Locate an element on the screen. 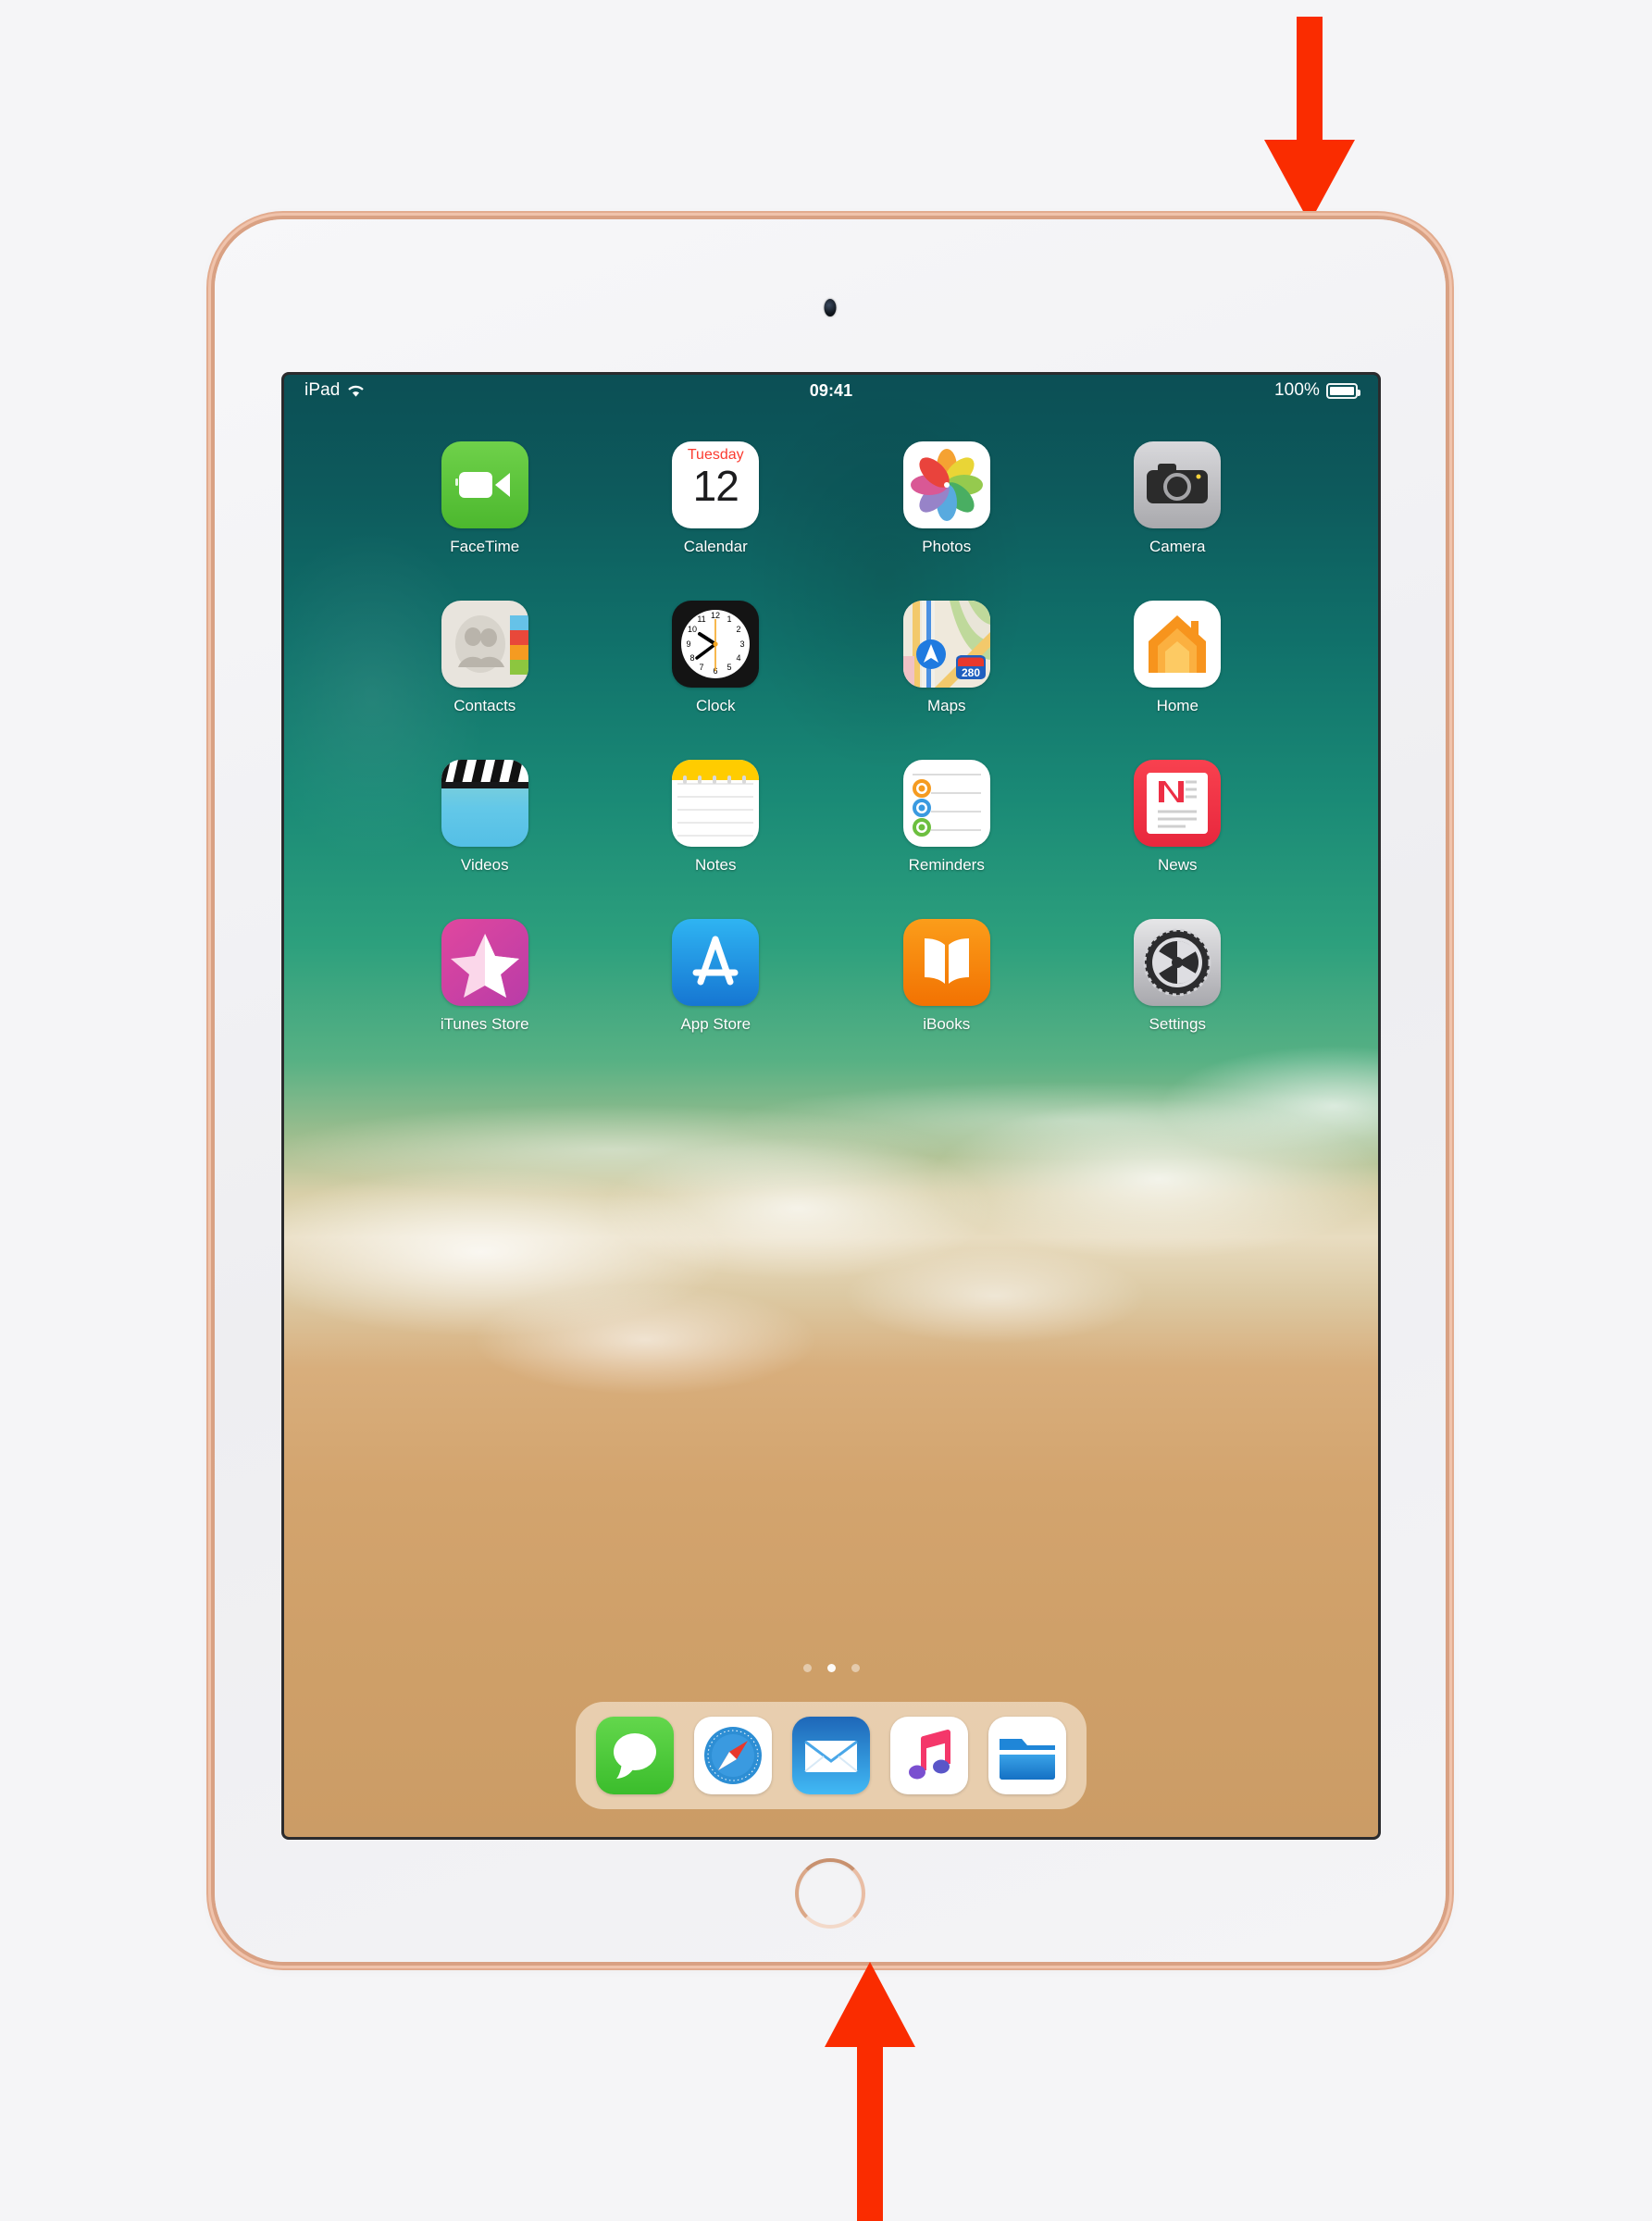  home-app-icon is located at coordinates (1178, 644).